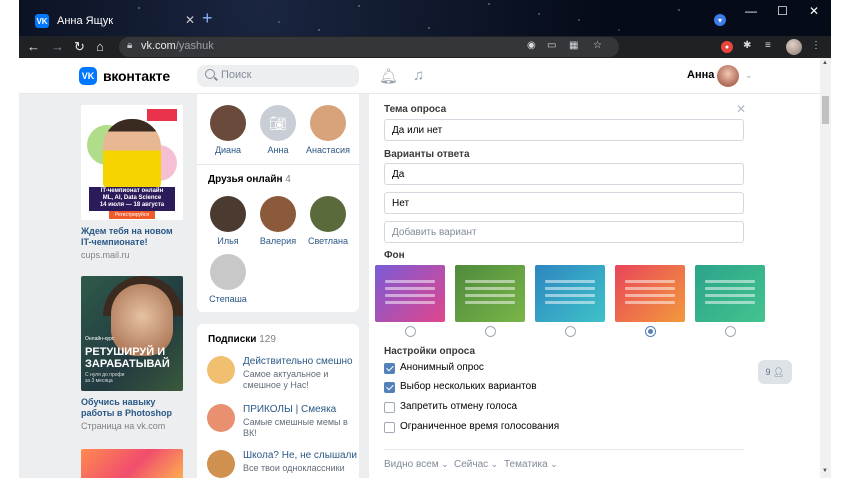 The width and height of the screenshot is (850, 478). What do you see at coordinates (100, 47) in the screenshot?
I see `home-icon: ⌂` at bounding box center [100, 47].